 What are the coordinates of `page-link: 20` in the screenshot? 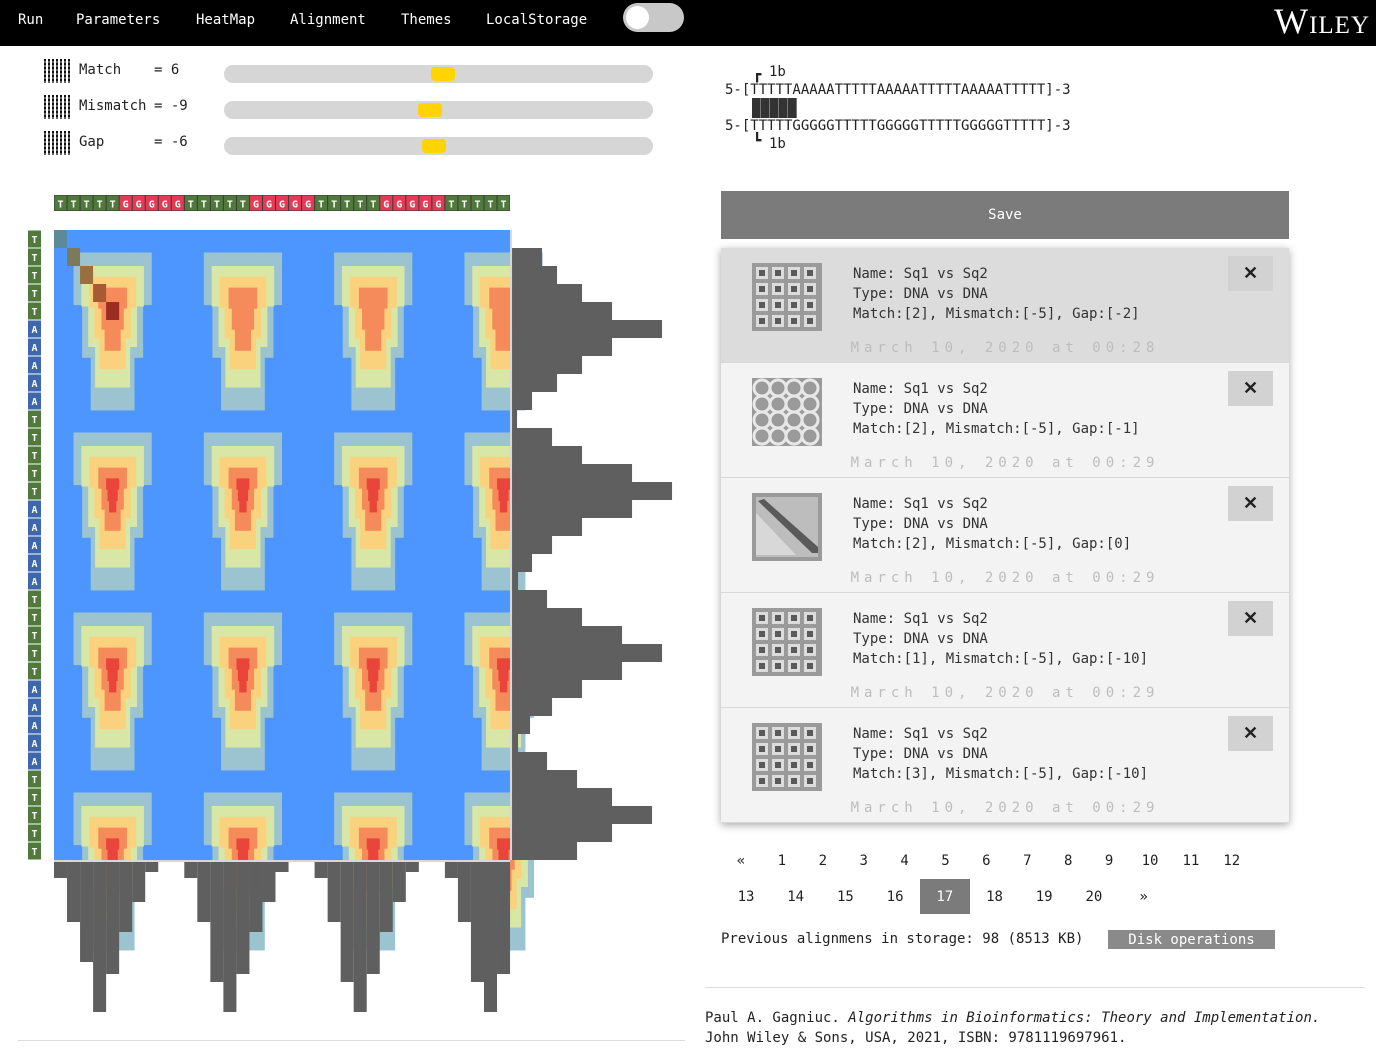 It's located at (1094, 896).